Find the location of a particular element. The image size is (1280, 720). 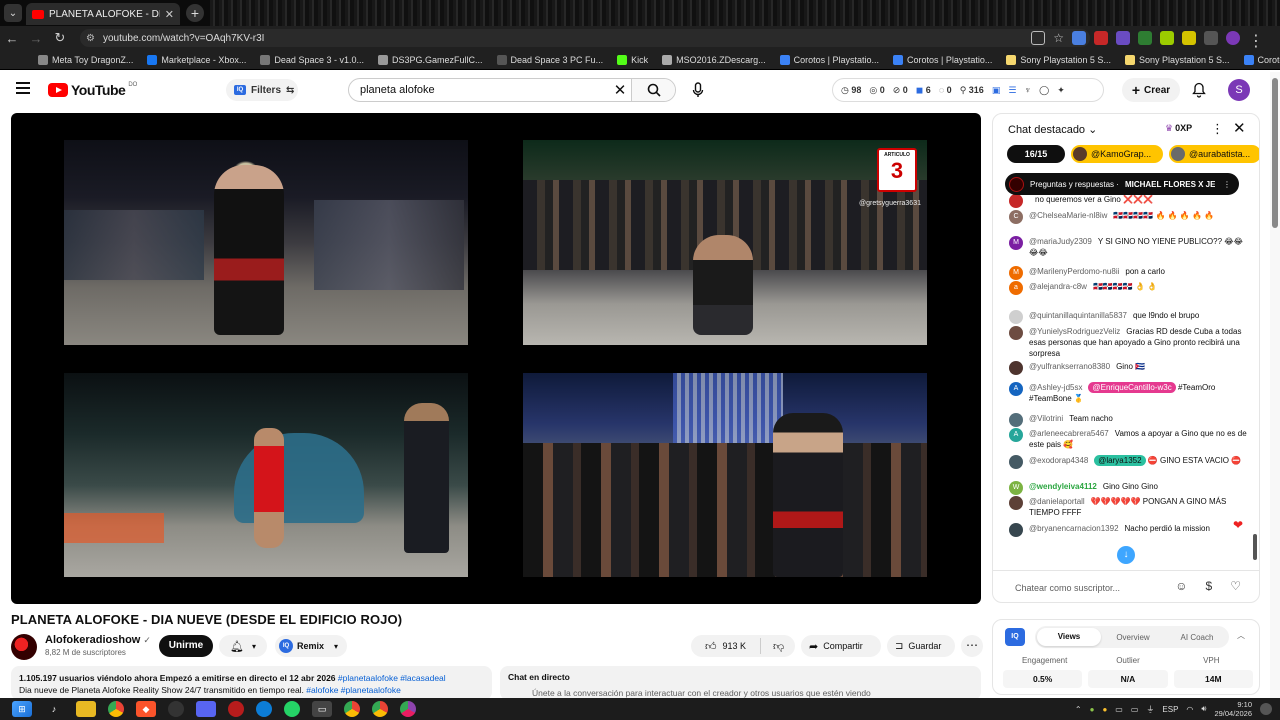

extension-list-icon is located at coordinates (1211, 38).